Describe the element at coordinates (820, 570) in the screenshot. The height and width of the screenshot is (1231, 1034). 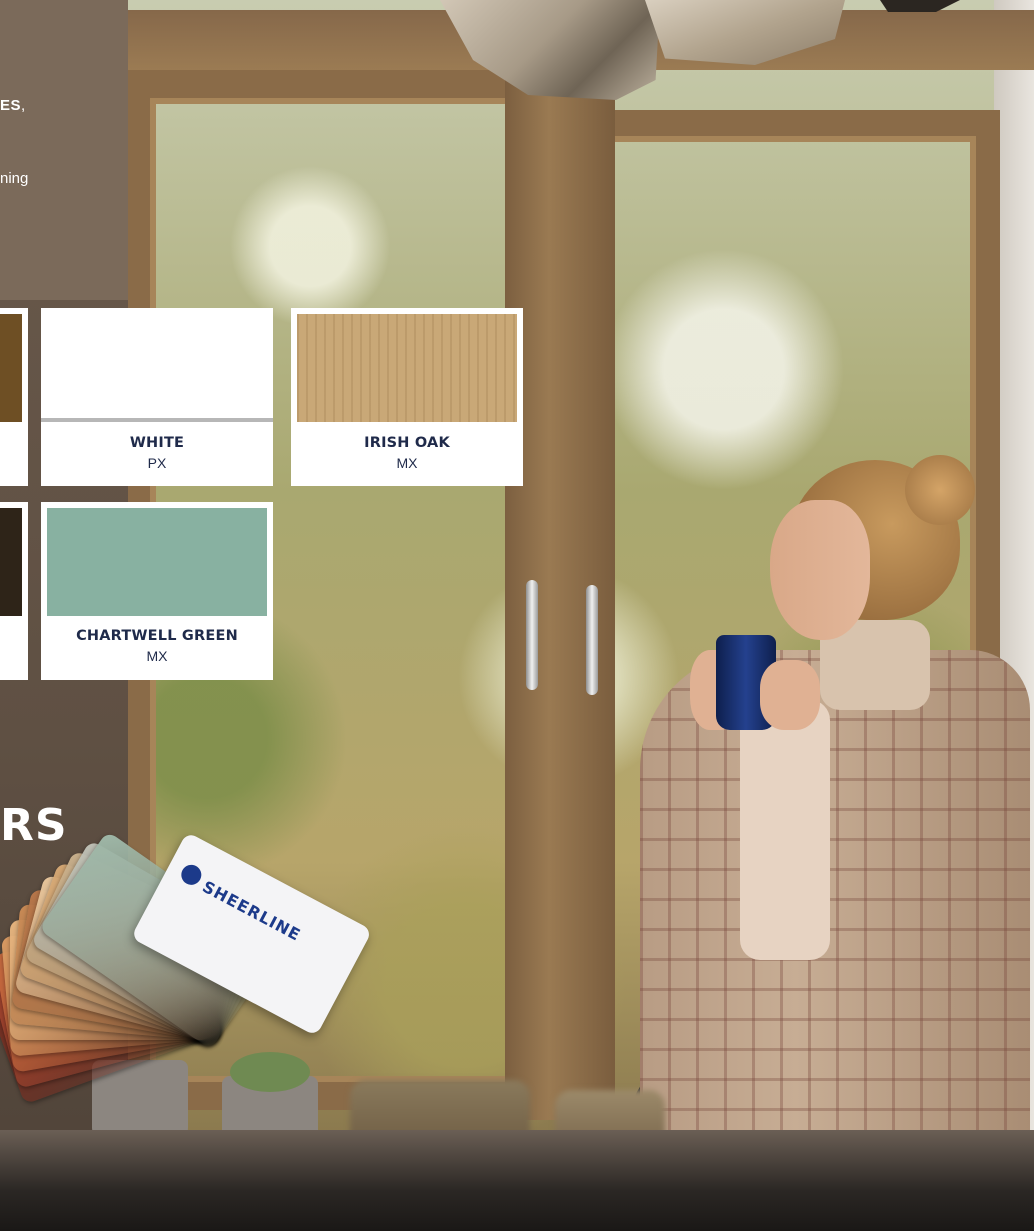
I see `woman-face` at that location.